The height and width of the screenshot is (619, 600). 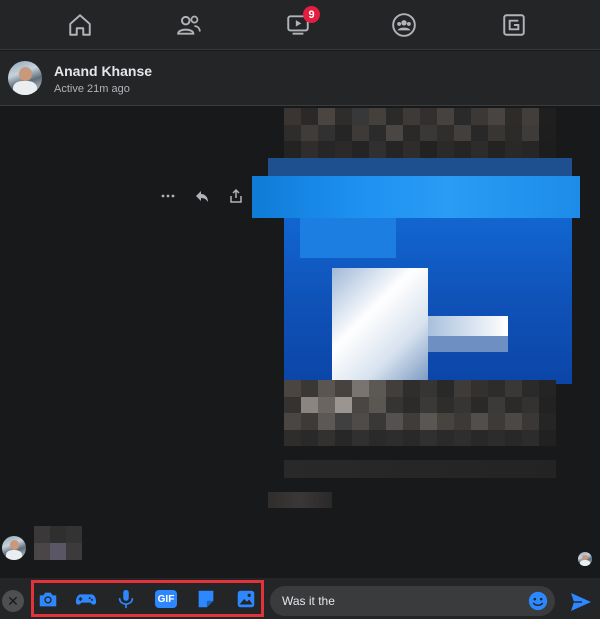 I want to click on friends-icon, so click(x=189, y=25).